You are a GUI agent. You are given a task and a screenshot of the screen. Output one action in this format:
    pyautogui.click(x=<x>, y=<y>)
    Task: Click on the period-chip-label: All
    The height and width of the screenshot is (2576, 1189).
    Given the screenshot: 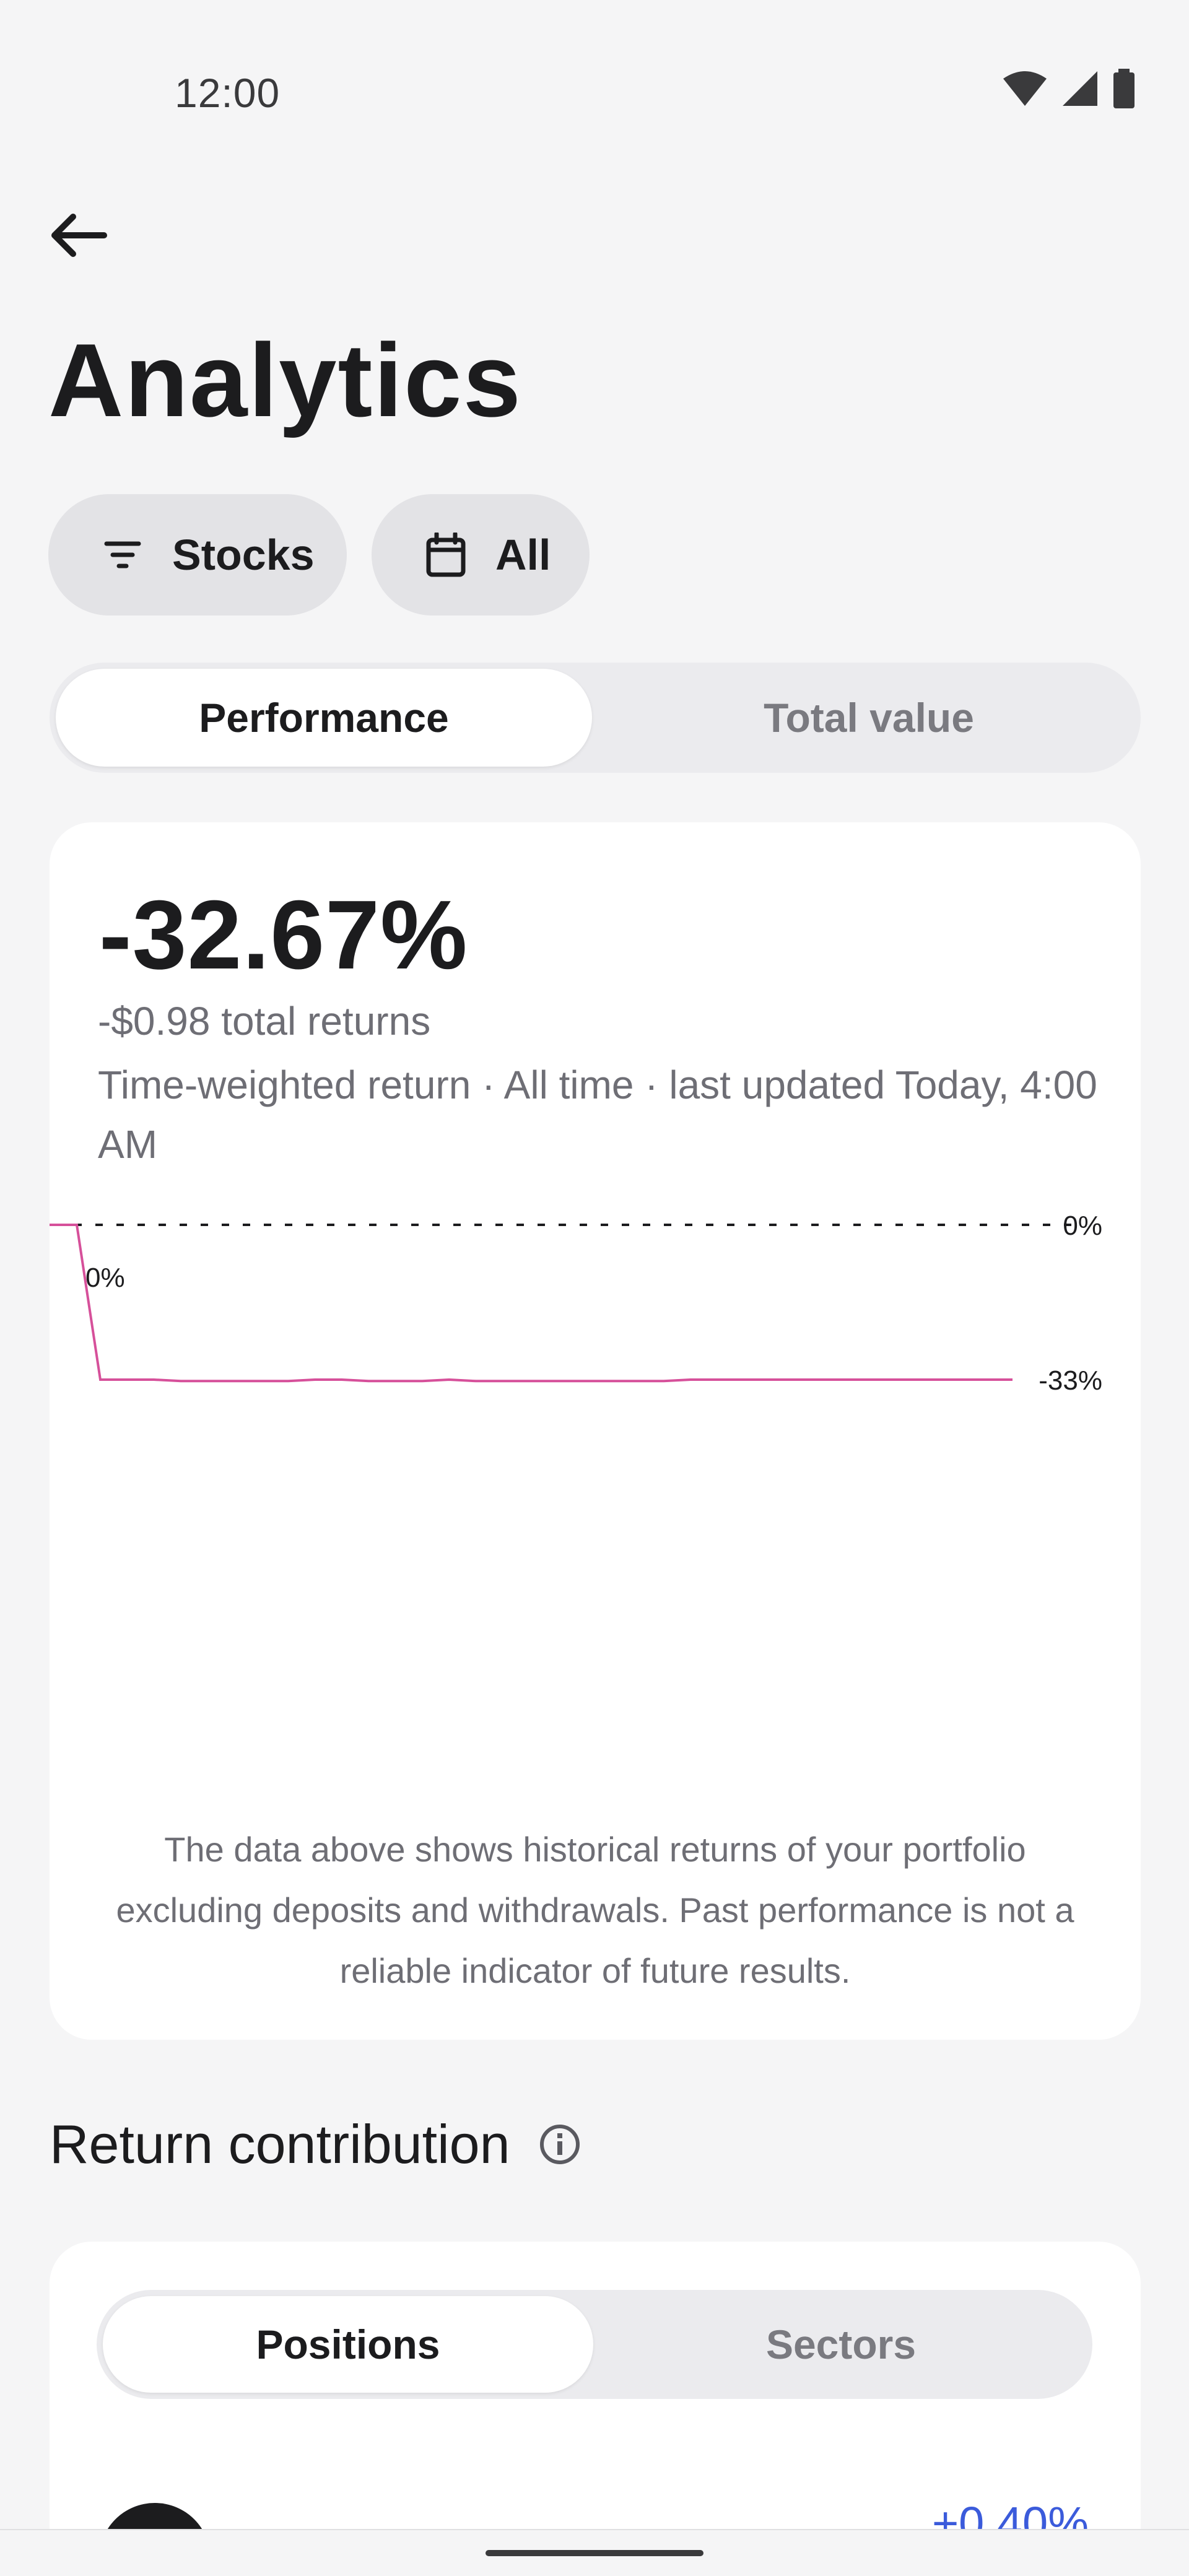 What is the action you would take?
    pyautogui.click(x=523, y=555)
    